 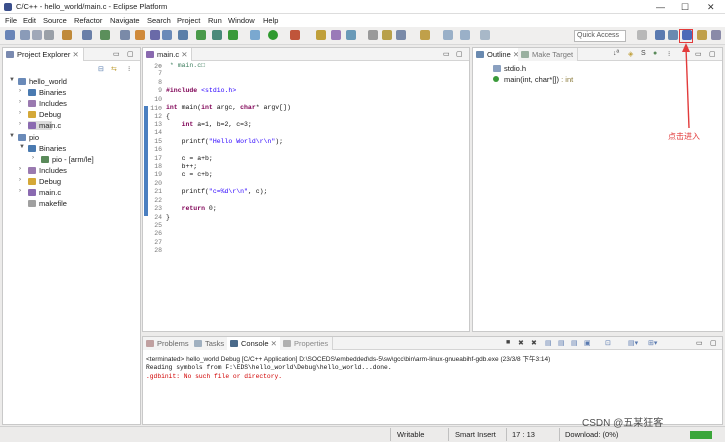 What do you see at coordinates (125, 35) in the screenshot?
I see `debug-config-icon` at bounding box center [125, 35].